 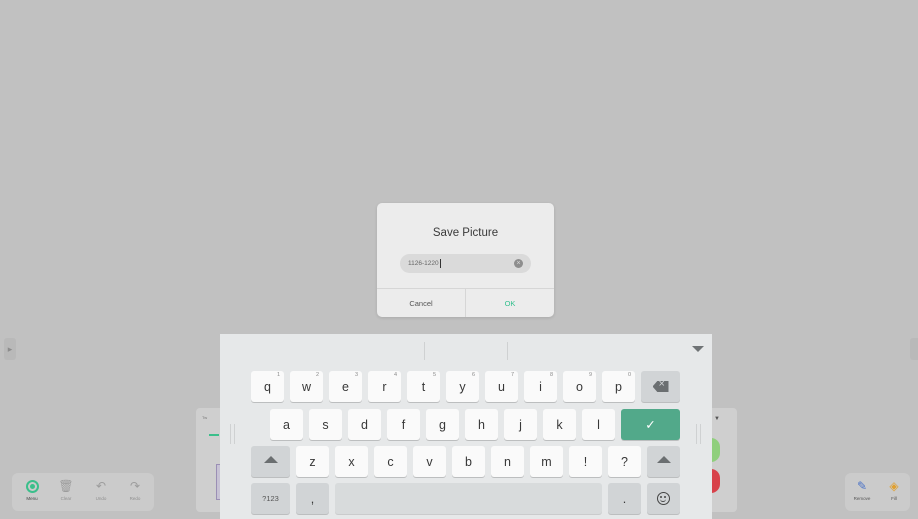 I want to click on key-s: s, so click(x=325, y=424).